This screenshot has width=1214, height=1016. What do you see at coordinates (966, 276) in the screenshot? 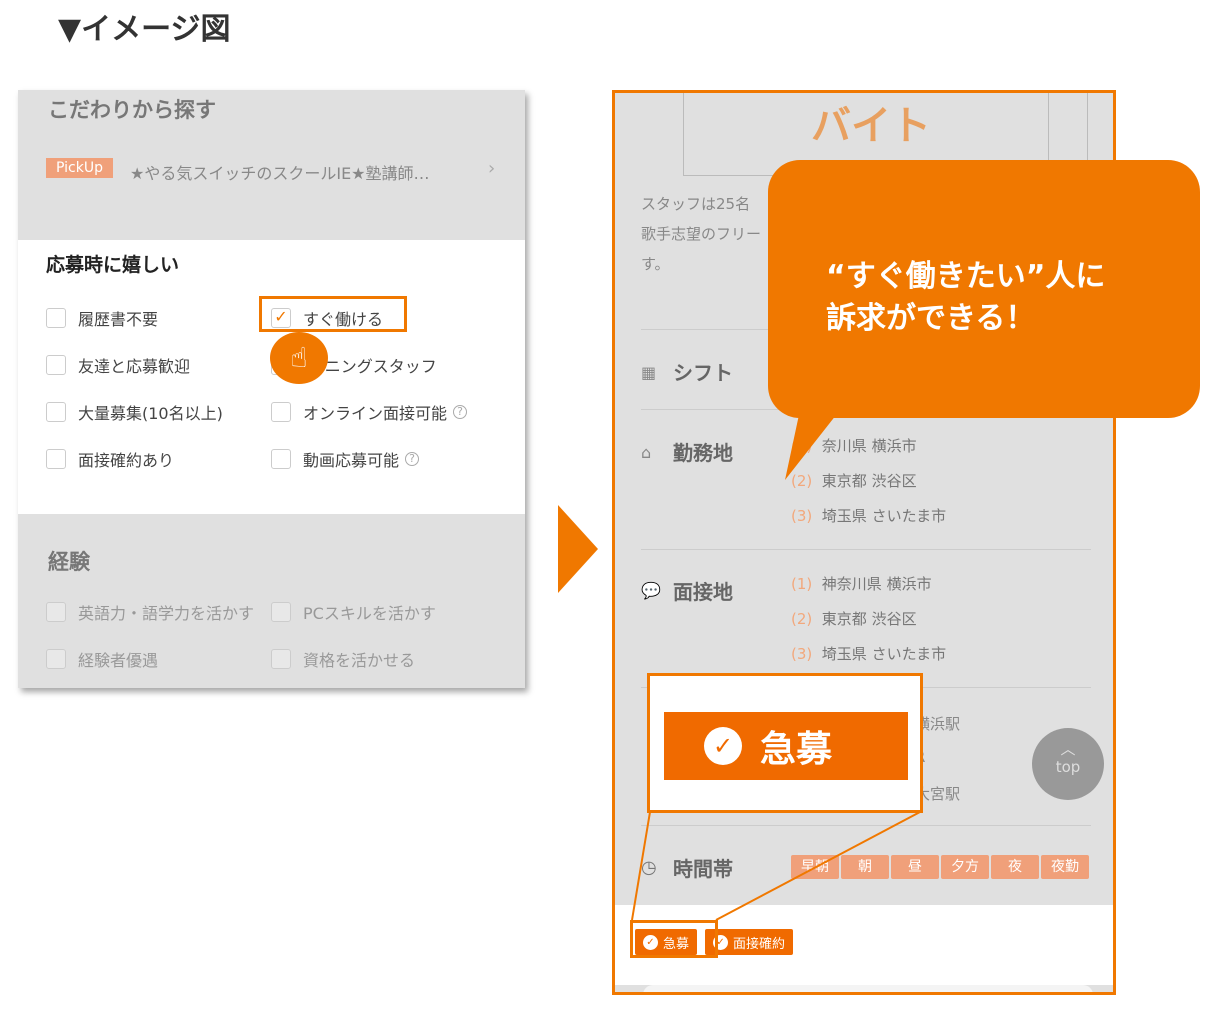
I see `callout-line: “すぐ働きたい”人に` at bounding box center [966, 276].